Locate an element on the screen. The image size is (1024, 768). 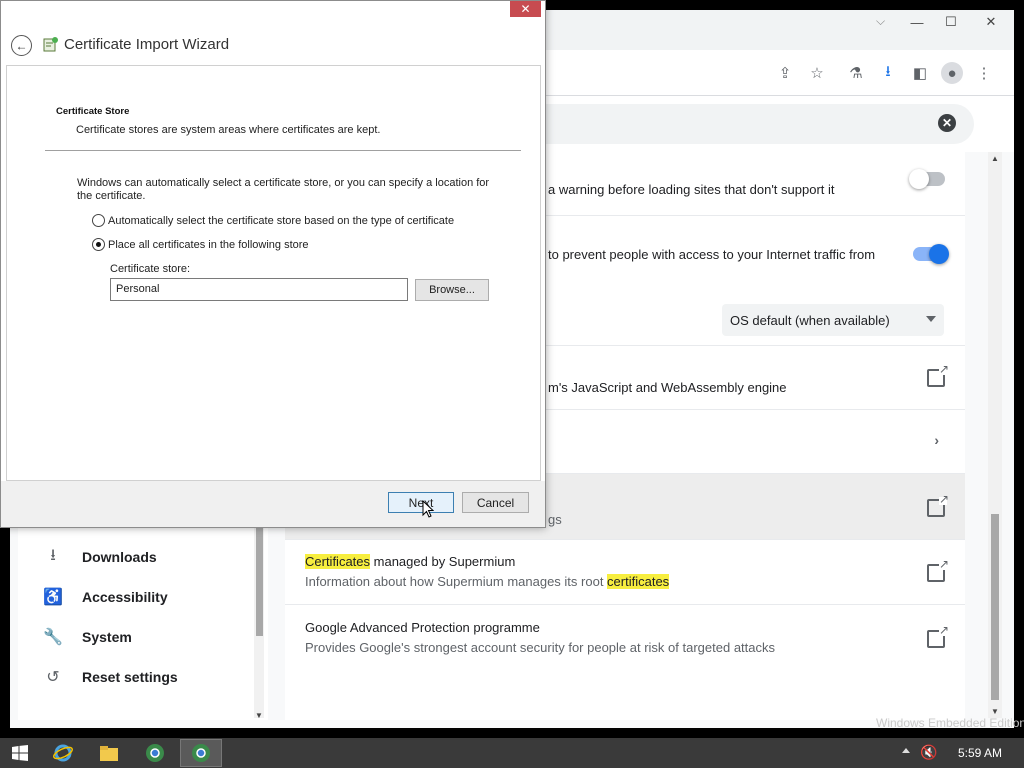
taskbar-clock: 5:59 AM is located at coordinates (980, 753).